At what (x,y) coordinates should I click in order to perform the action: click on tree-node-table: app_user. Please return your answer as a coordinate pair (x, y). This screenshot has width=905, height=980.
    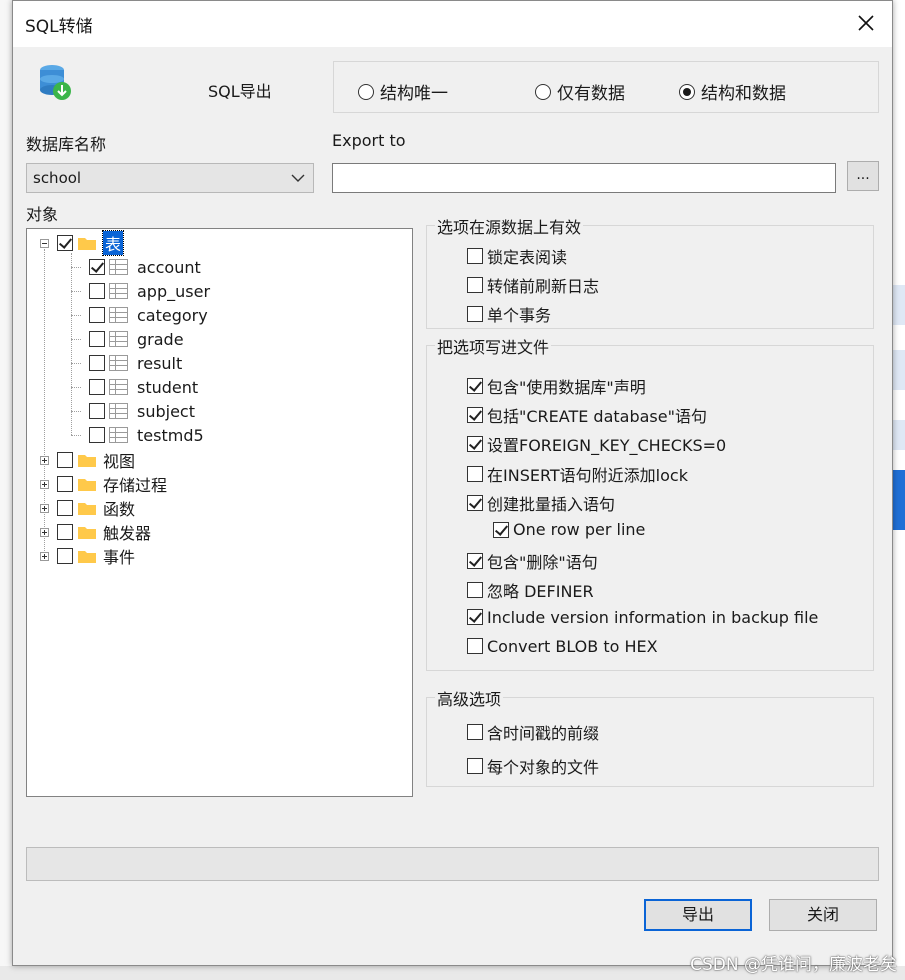
    Looking at the image, I should click on (140, 291).